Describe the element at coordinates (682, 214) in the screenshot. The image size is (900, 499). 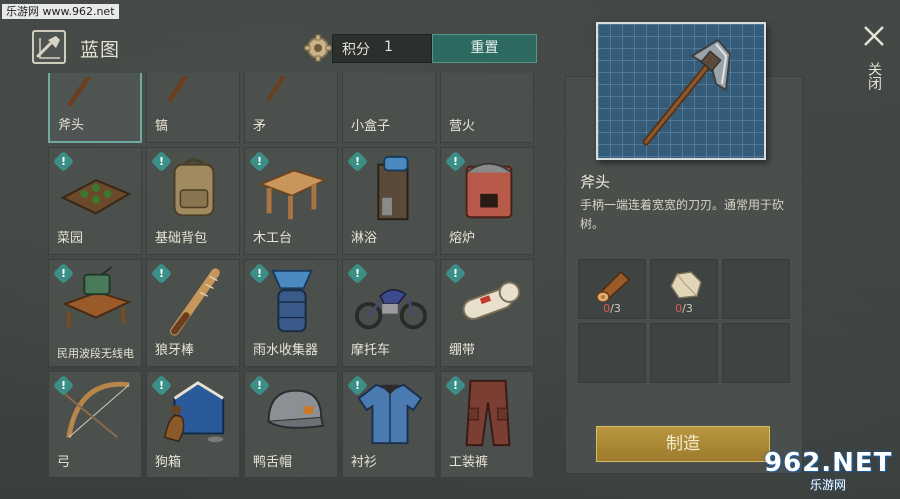
I see `selected-item-description: 手柄一端连着宽宽的刀刃。通常用于砍树。` at that location.